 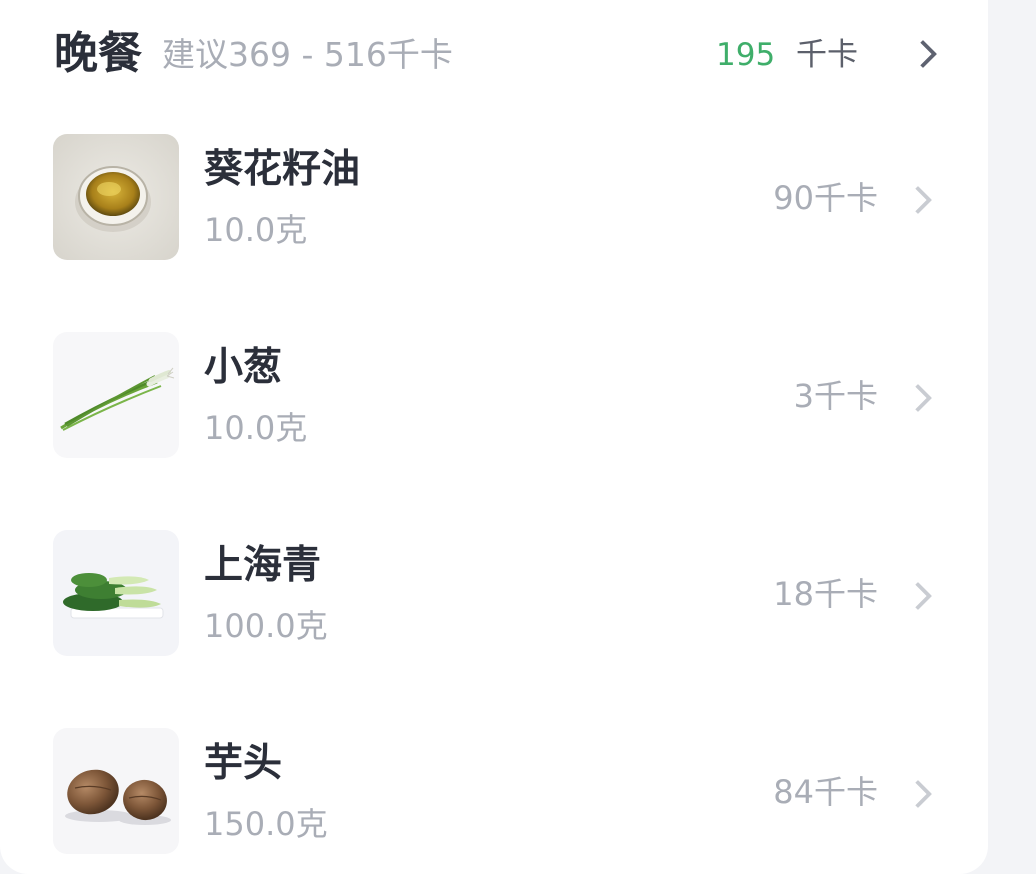 I want to click on food-calories: 84千卡, so click(x=825, y=792).